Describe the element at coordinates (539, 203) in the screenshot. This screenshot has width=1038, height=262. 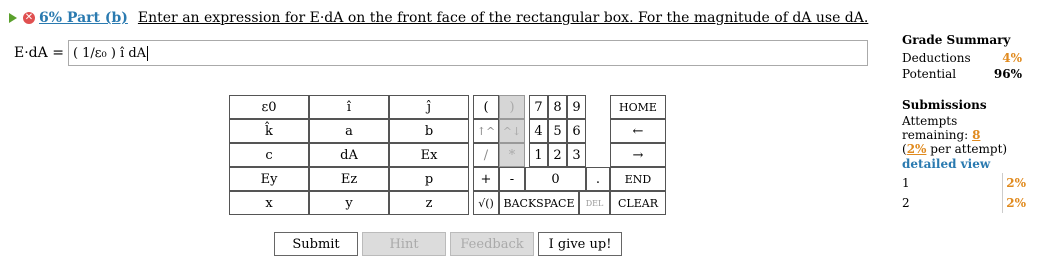
I see `key-backspace: BACKSPACE` at that location.